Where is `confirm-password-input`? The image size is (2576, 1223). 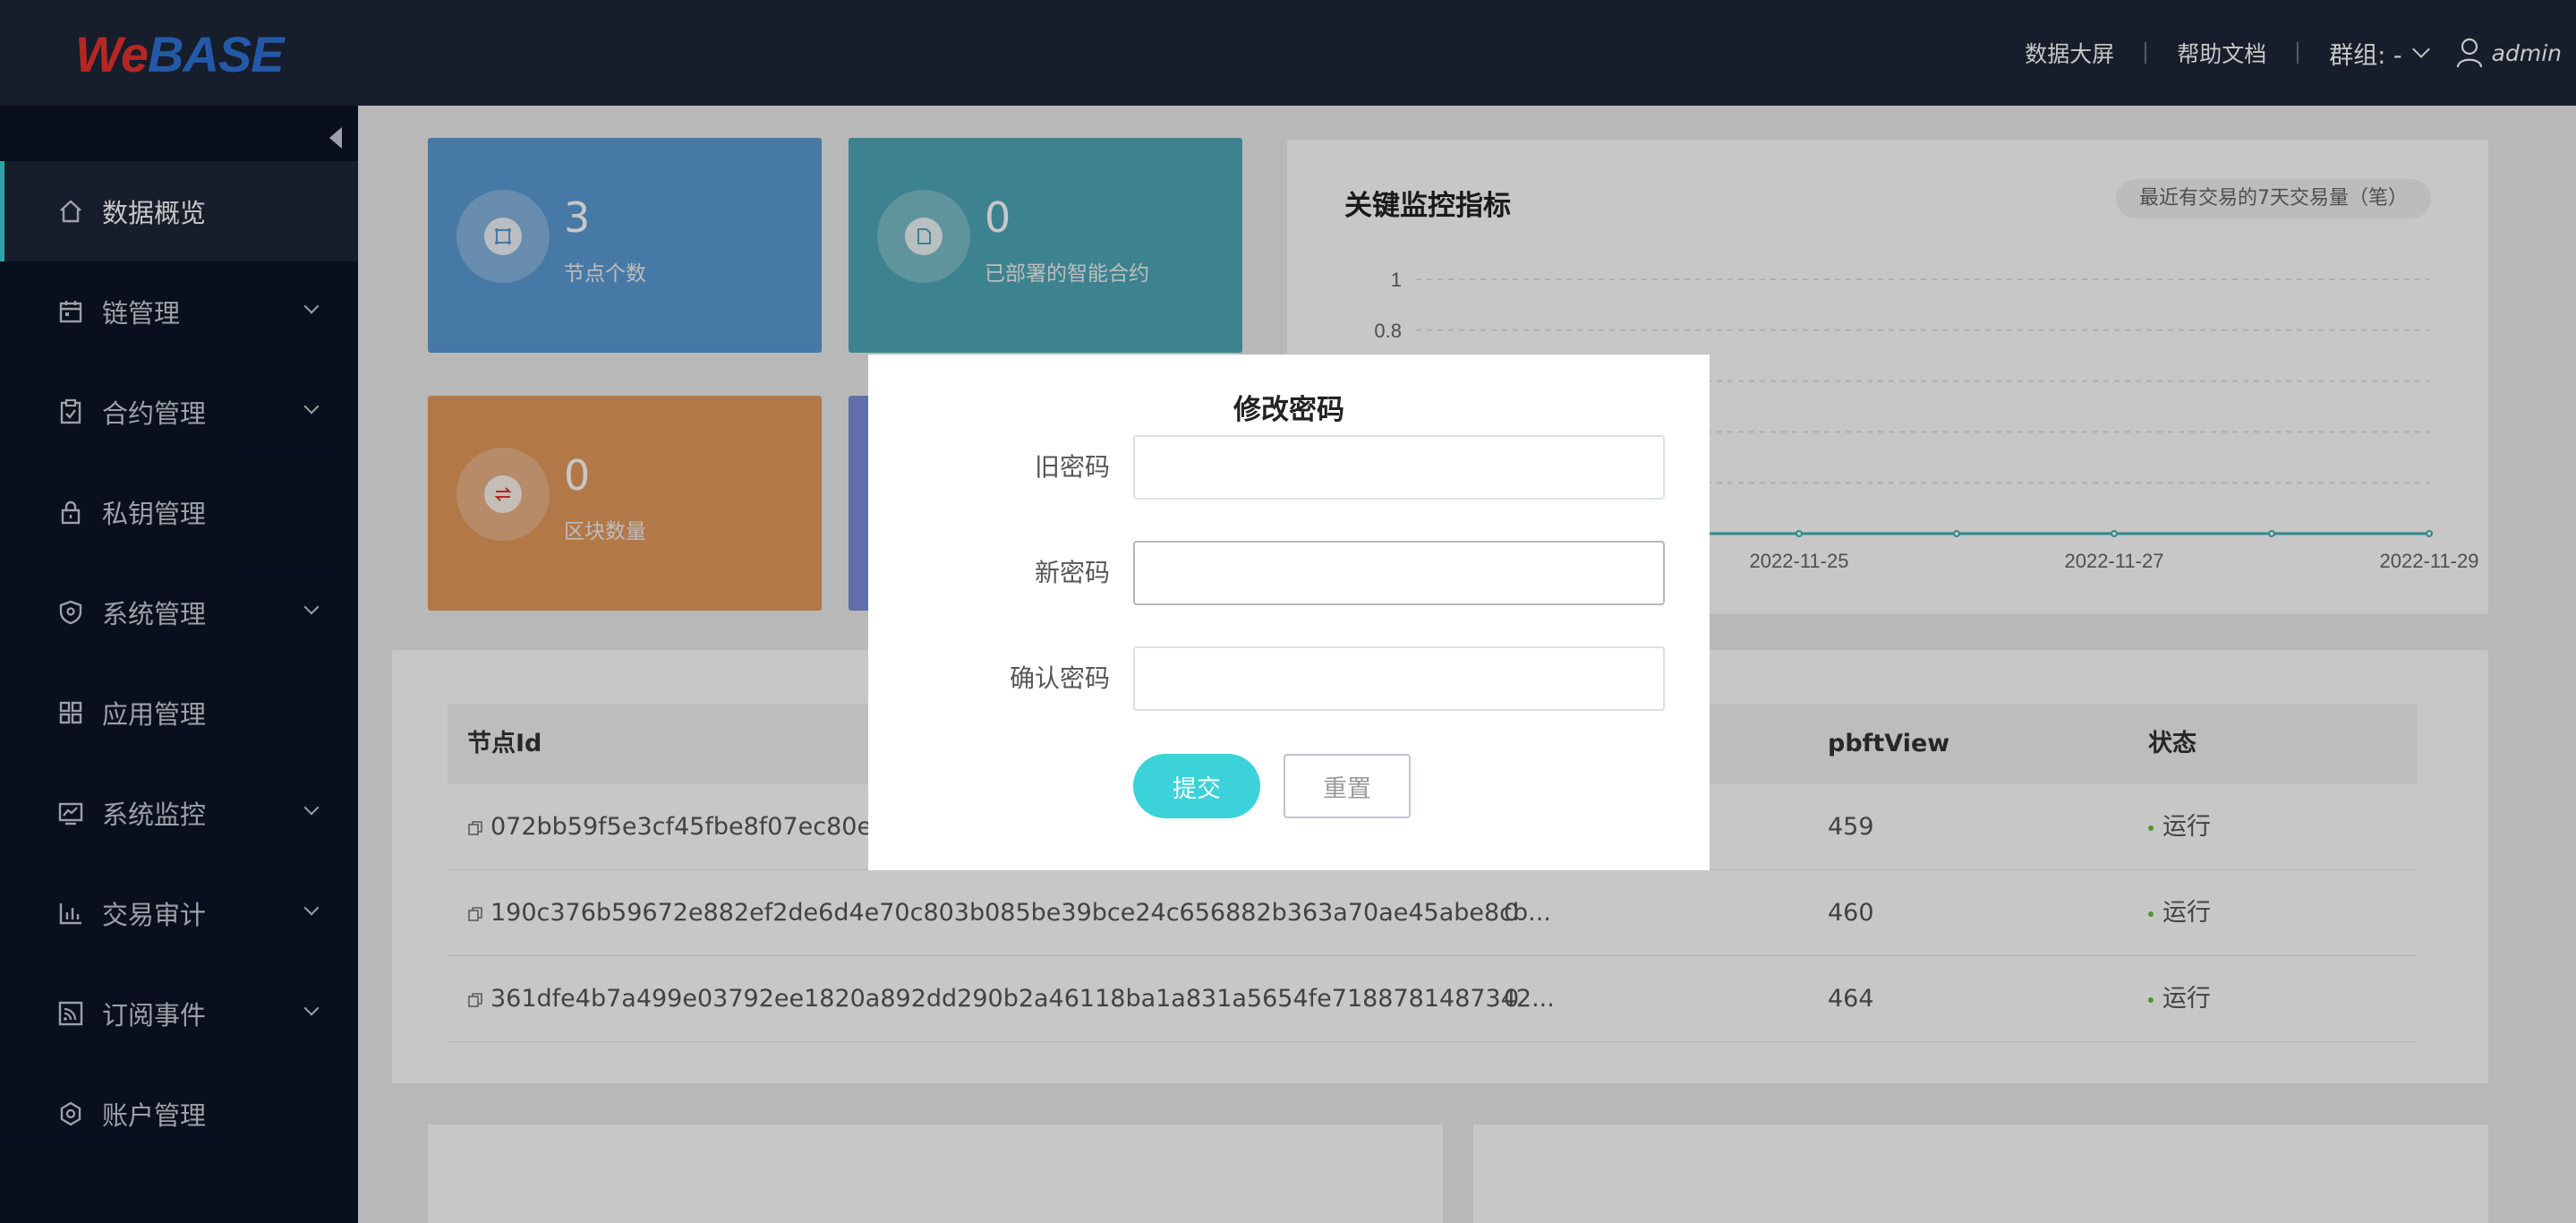
confirm-password-input is located at coordinates (1399, 678).